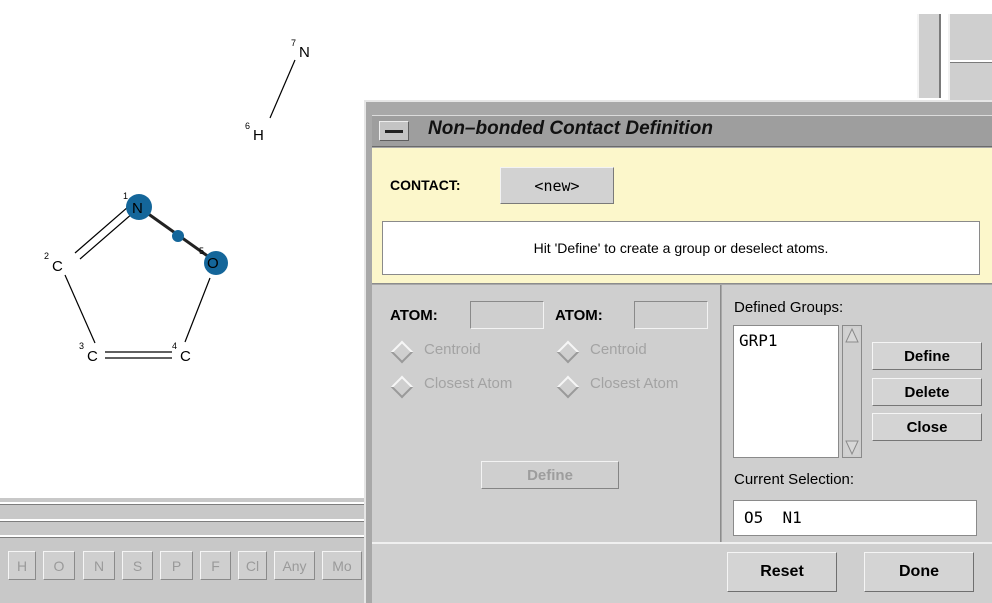  I want to click on scroll-up-arrow-icon, so click(852, 335).